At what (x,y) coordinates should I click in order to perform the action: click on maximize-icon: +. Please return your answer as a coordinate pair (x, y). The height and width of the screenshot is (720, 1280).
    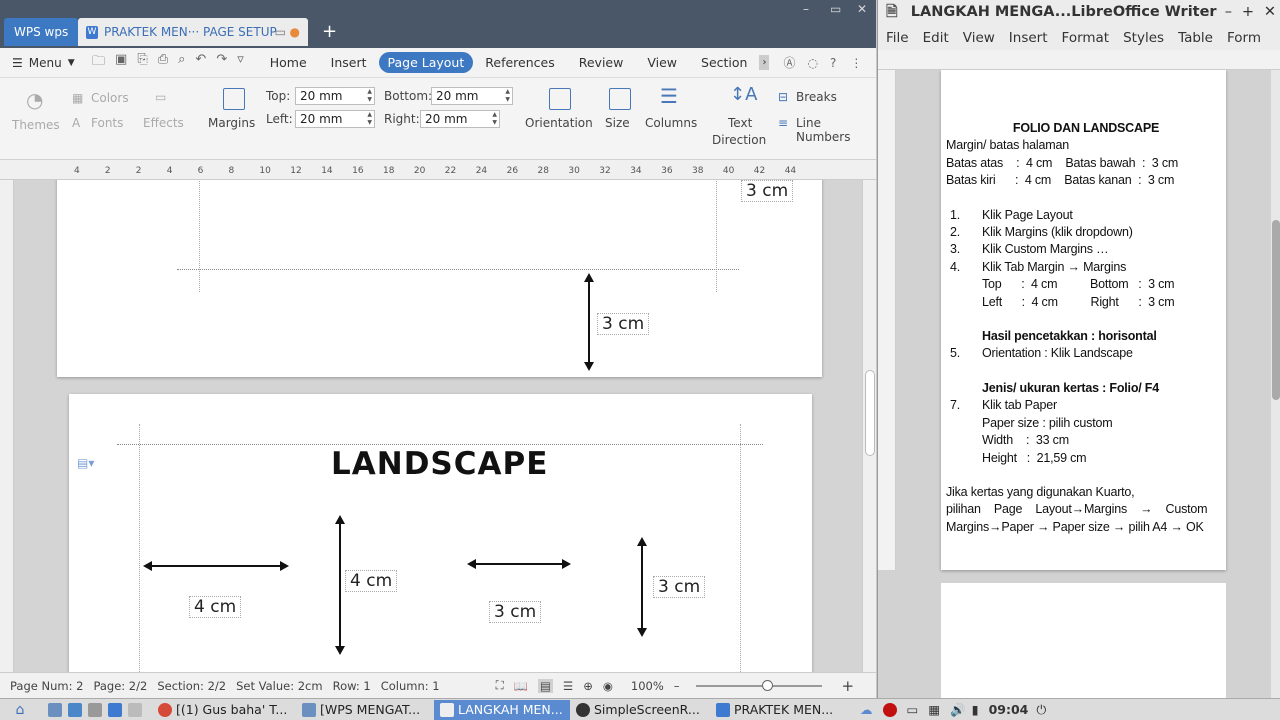
    Looking at the image, I should click on (1248, 12).